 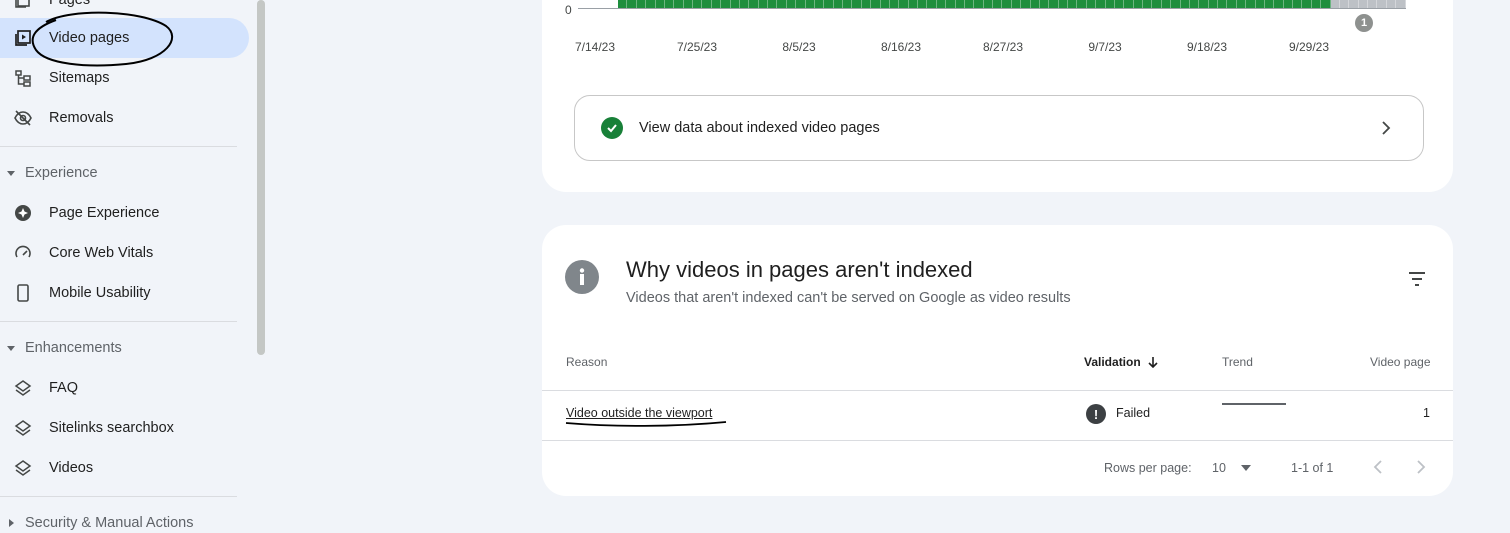 I want to click on sidebar-item-label: Sitelinks searchbox, so click(x=111, y=428).